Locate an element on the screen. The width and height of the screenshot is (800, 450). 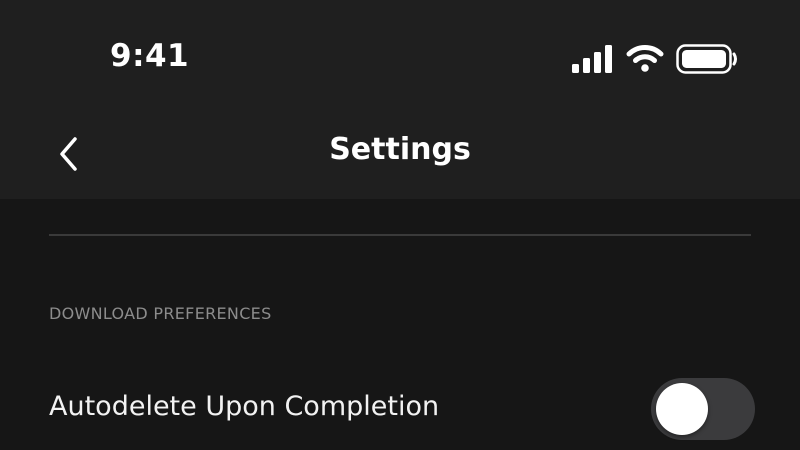
section-header-download-preferences: DOWNLOAD PREFERENCES is located at coordinates (160, 313).